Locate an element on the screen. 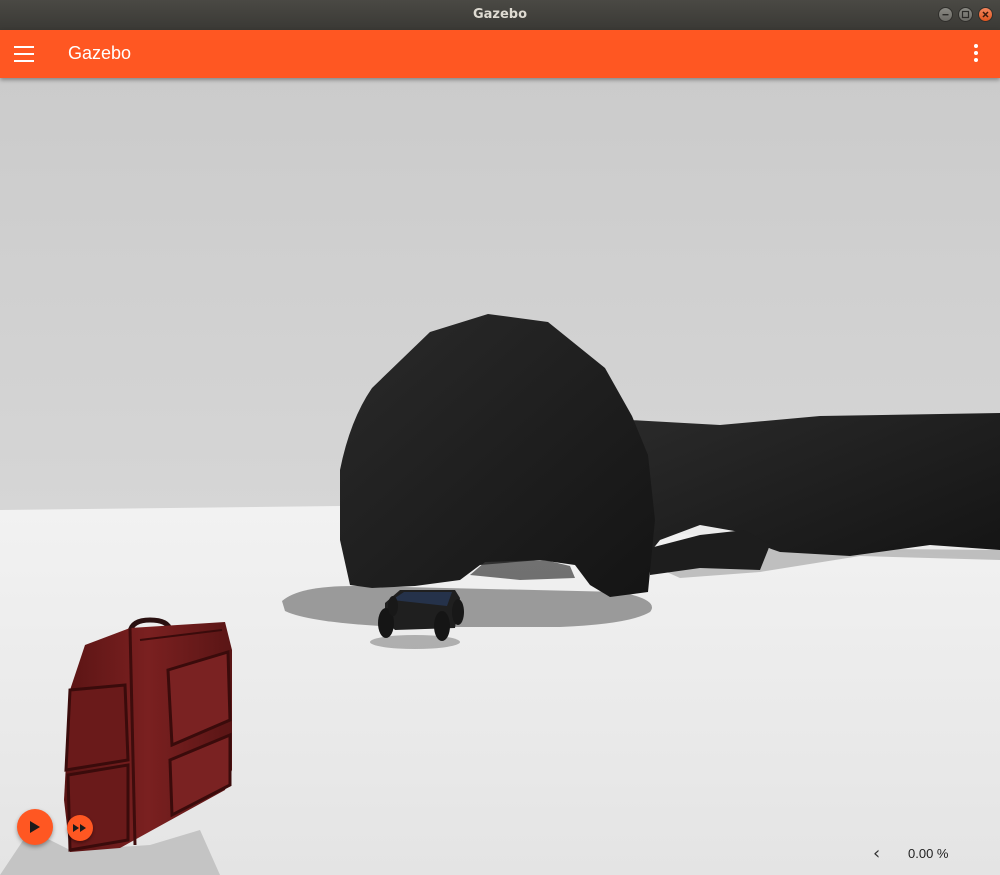  maximize-icon is located at coordinates (965, 14).